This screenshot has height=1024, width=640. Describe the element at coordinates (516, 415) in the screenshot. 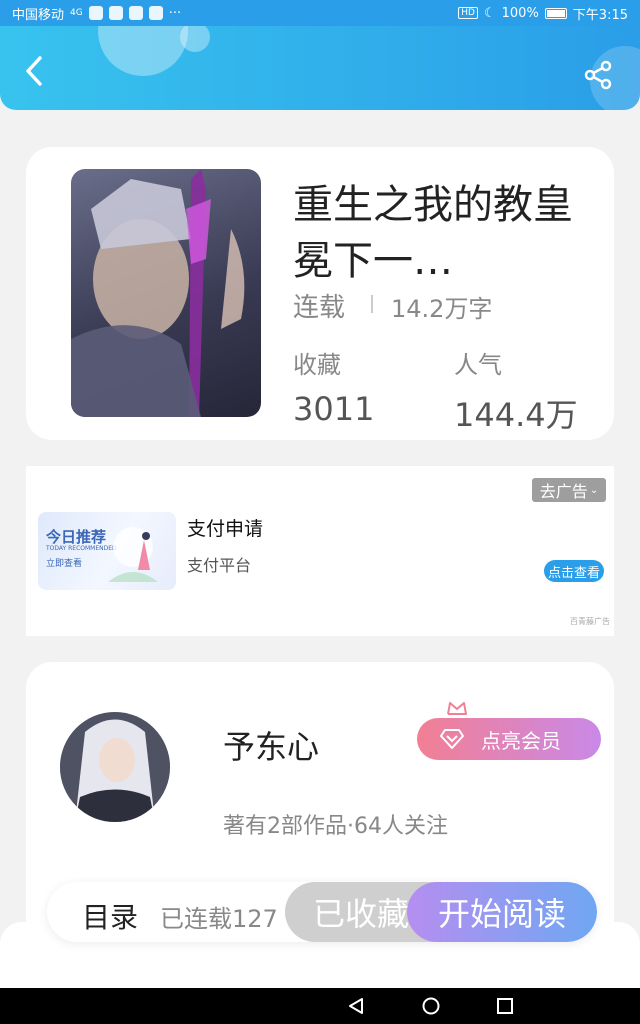

I see `popularity-value: 144.4万` at that location.